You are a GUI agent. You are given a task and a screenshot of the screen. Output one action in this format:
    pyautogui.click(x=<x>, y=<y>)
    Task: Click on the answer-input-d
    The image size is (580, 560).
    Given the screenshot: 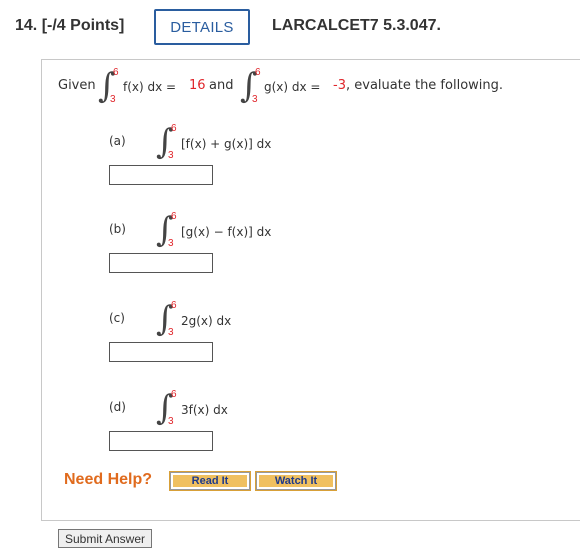 What is the action you would take?
    pyautogui.click(x=161, y=441)
    